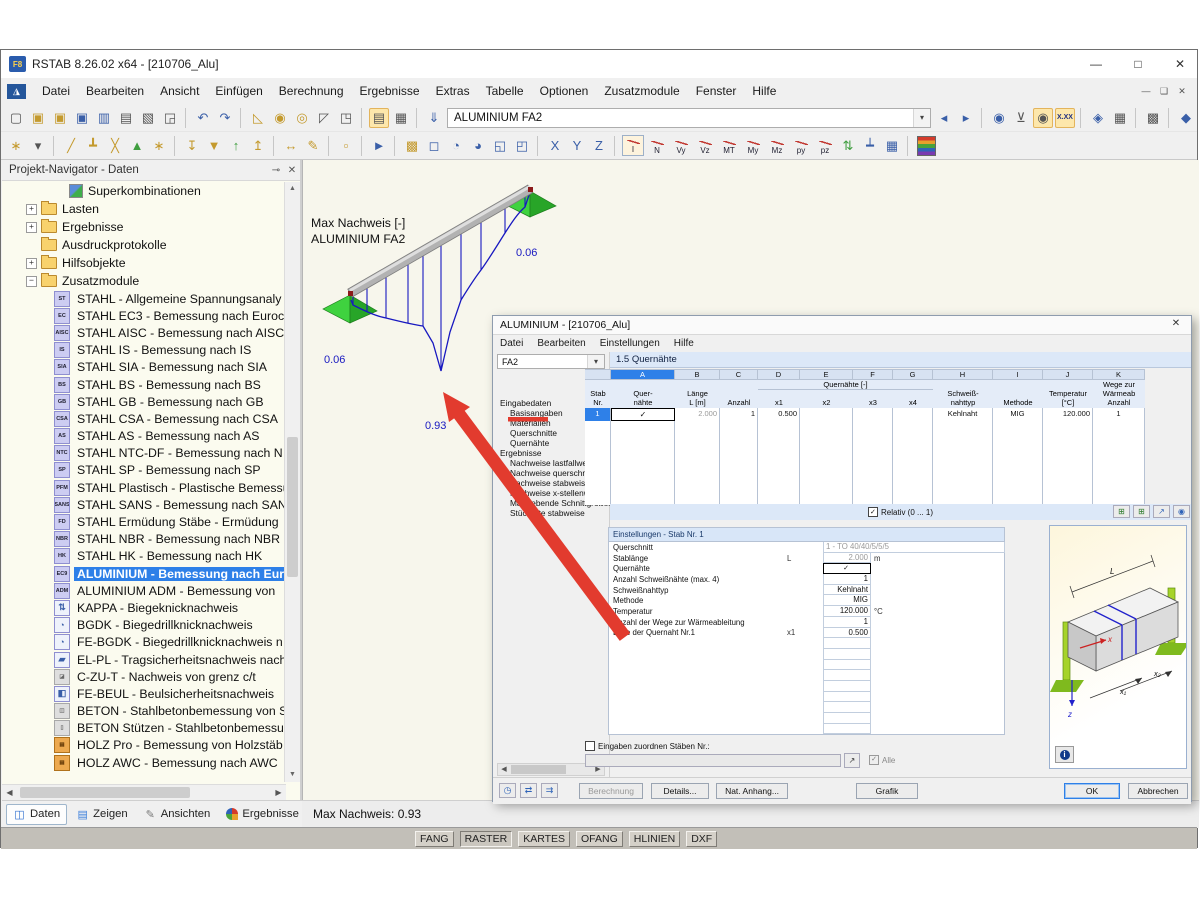  I want to click on tree-item-holz-awc: ▤ HOLZ AWC - Bemessung nach AWC, so click(144, 762).